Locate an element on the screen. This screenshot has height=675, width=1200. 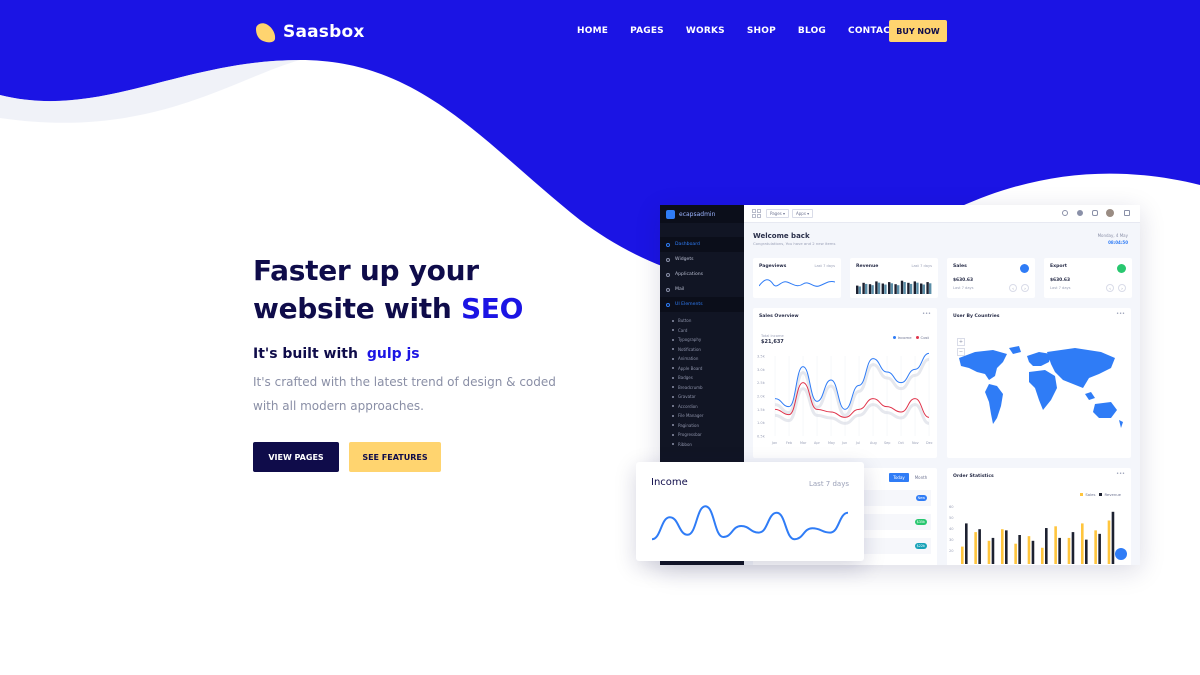
x-tick-label: Sep is located at coordinates (887, 443).